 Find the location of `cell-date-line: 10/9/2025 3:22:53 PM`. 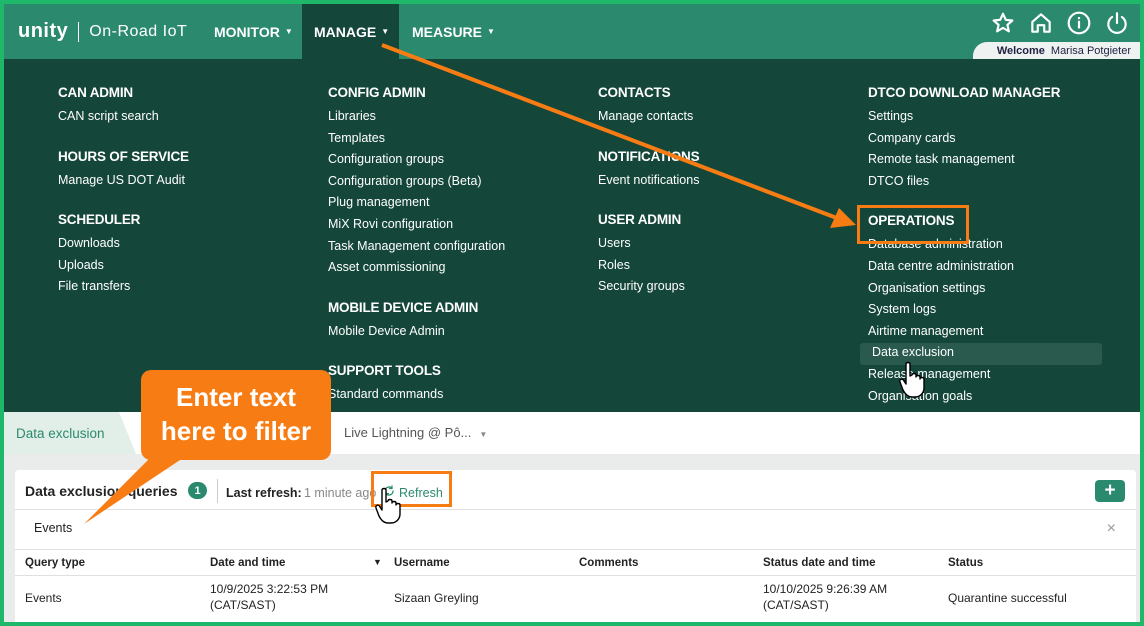

cell-date-line: 10/9/2025 3:22:53 PM is located at coordinates (269, 589).